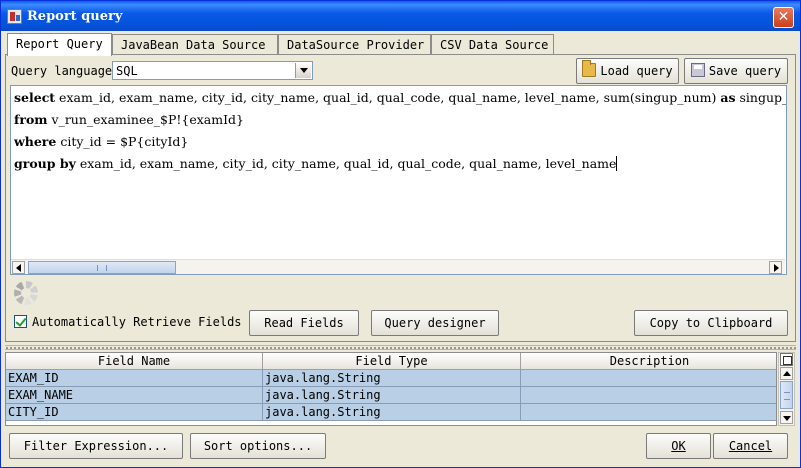 The image size is (801, 468). I want to click on save-disk-icon, so click(697, 70).